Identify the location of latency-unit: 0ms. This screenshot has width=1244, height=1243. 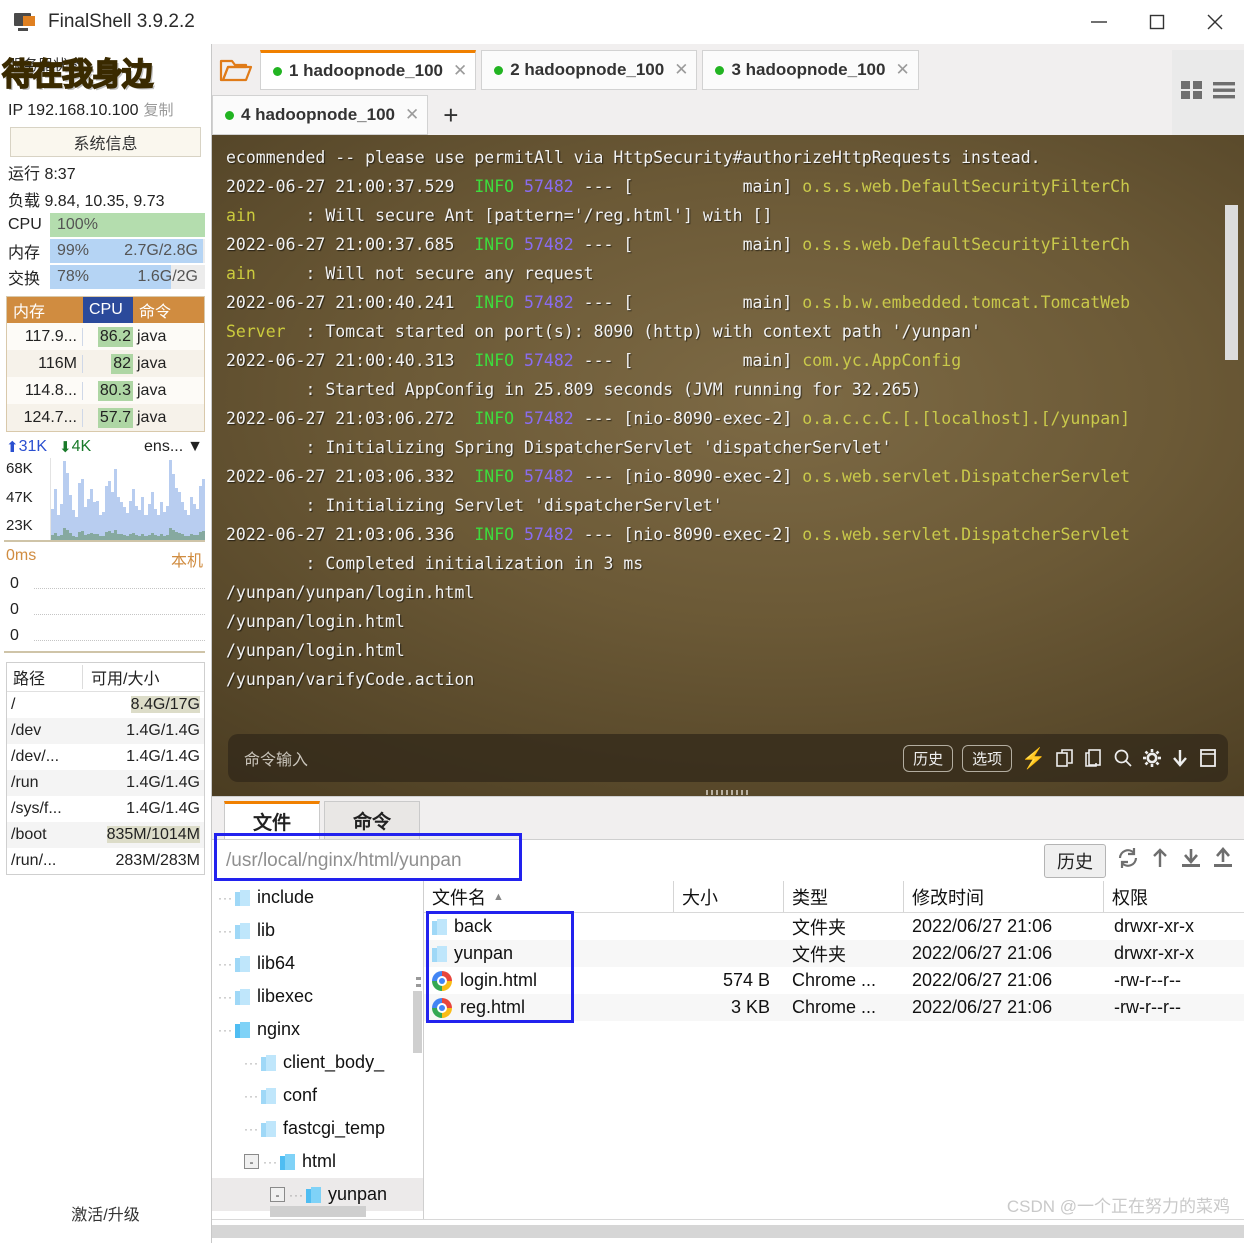
(21, 555).